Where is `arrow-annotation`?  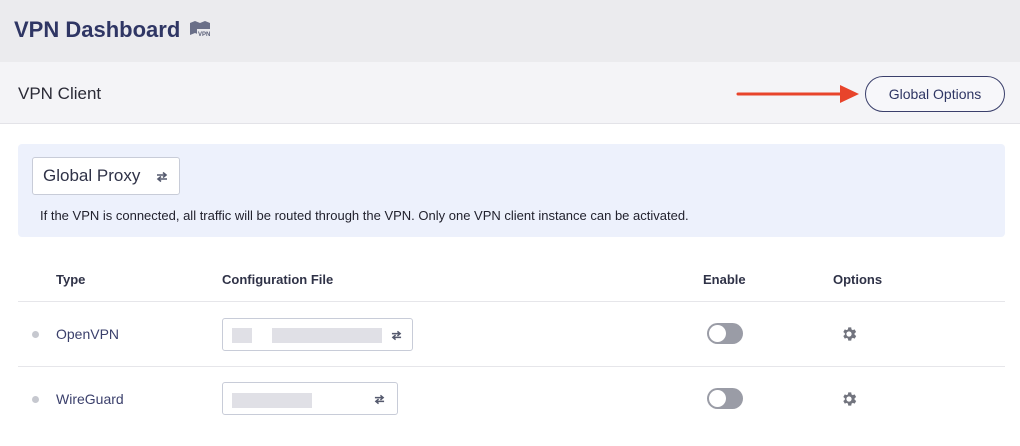
arrow-annotation is located at coordinates (797, 94).